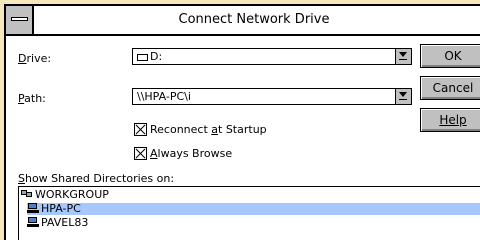 The image size is (480, 240). What do you see at coordinates (21, 178) in the screenshot?
I see `shared-mnemonic: S` at bounding box center [21, 178].